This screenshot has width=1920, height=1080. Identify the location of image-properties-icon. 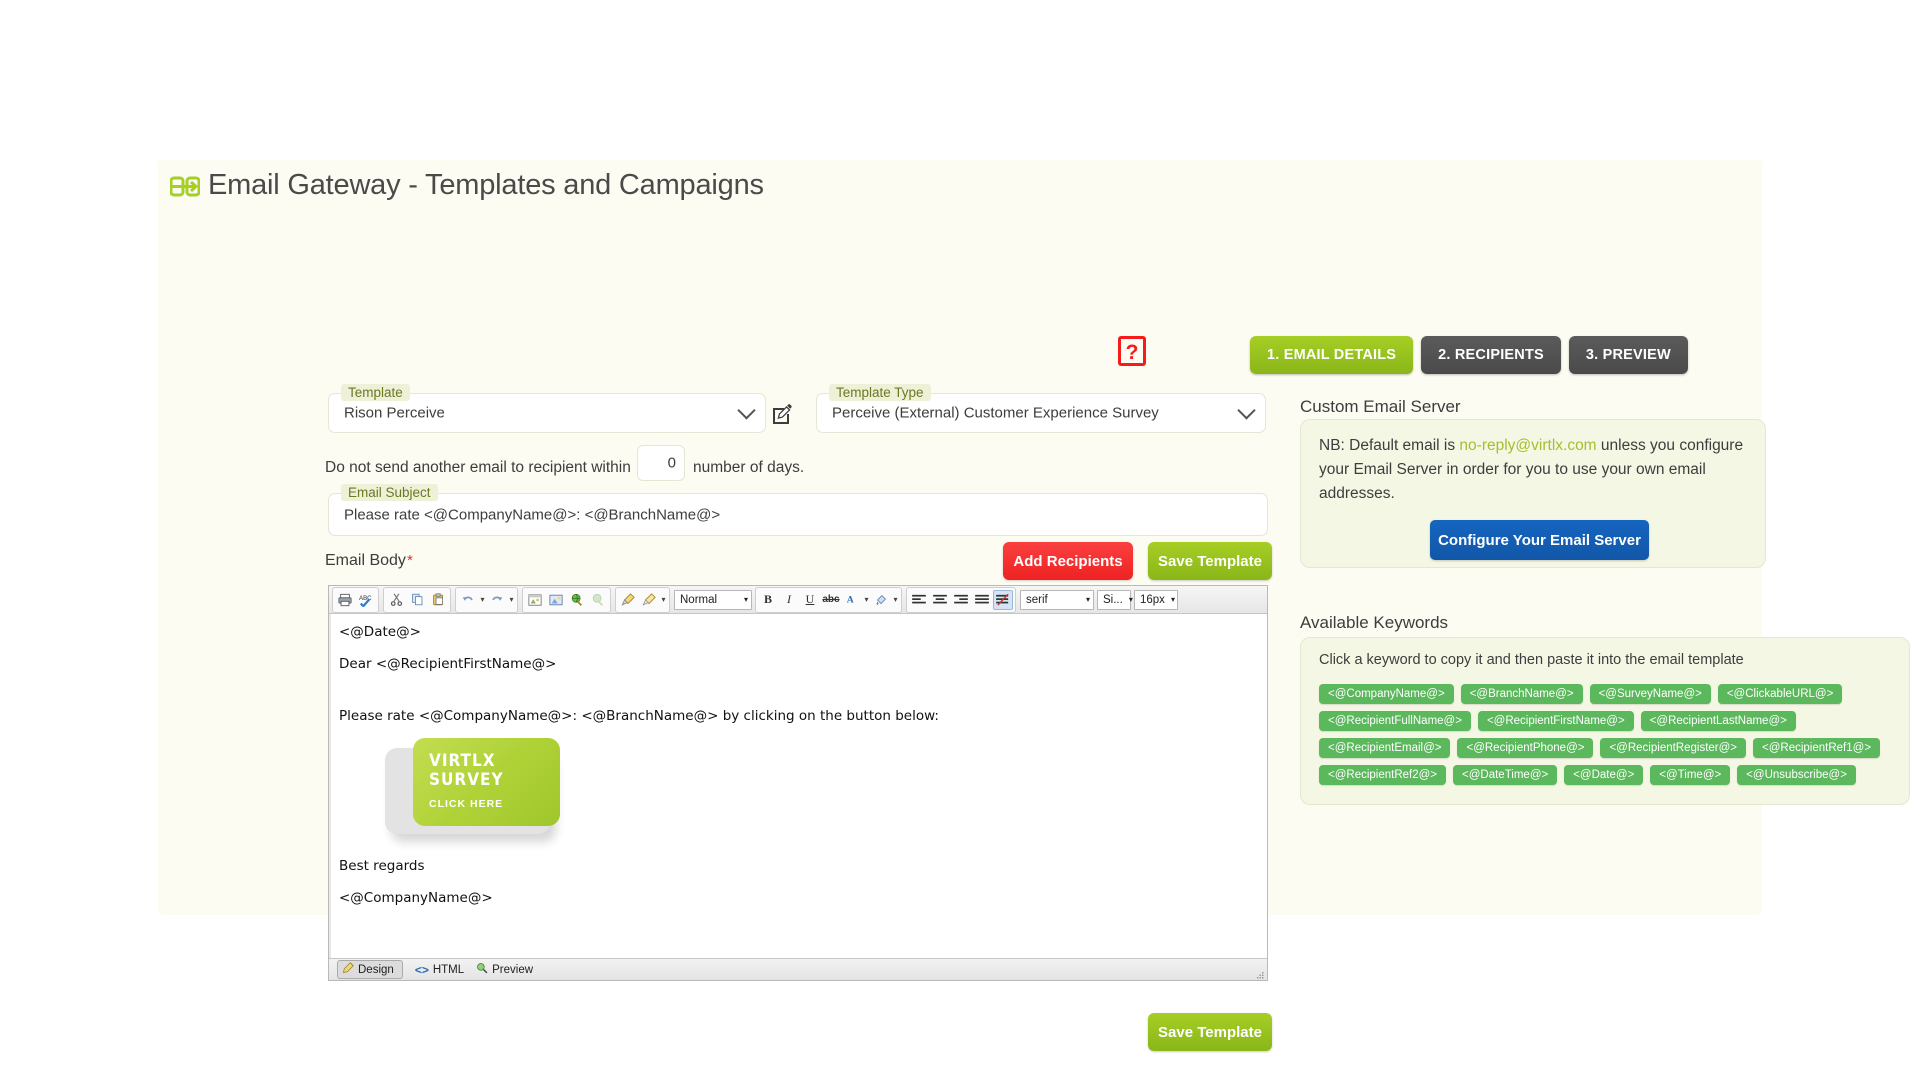
(556, 600).